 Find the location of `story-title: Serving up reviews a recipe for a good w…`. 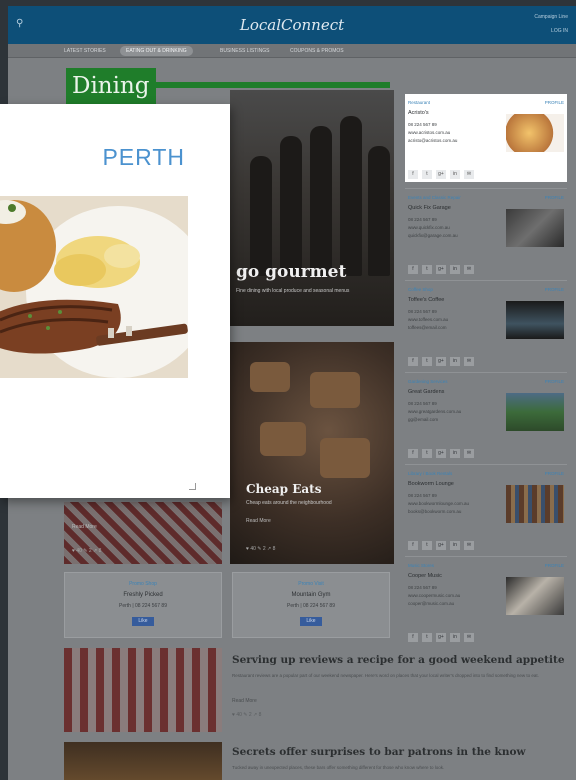

story-title: Serving up reviews a recipe for a good w… is located at coordinates (398, 660).